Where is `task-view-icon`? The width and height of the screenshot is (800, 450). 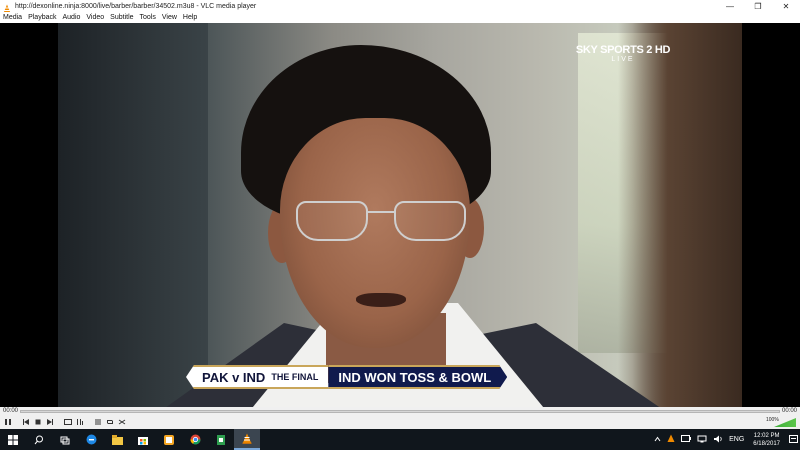 task-view-icon is located at coordinates (65, 439).